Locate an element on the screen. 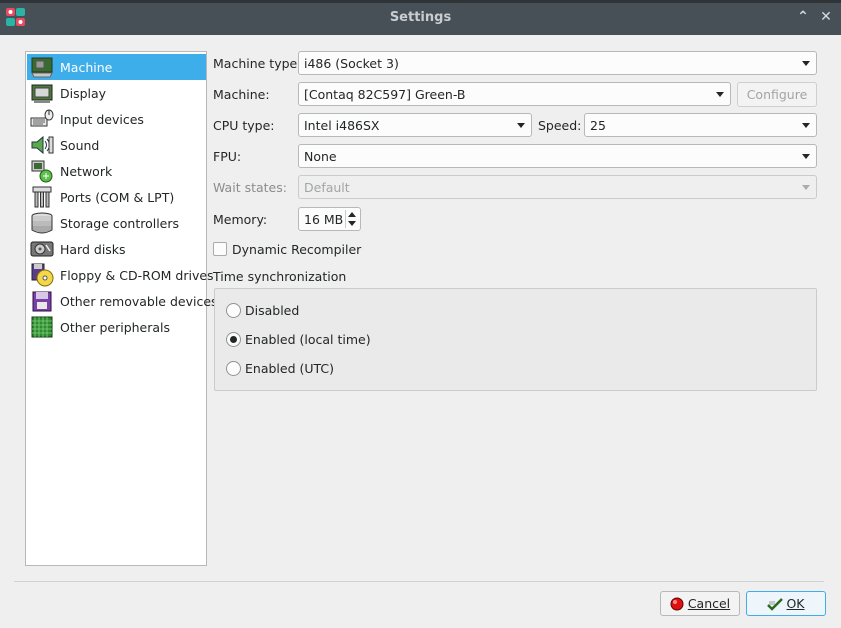 This screenshot has height=628, width=841. network-icon is located at coordinates (42, 171).